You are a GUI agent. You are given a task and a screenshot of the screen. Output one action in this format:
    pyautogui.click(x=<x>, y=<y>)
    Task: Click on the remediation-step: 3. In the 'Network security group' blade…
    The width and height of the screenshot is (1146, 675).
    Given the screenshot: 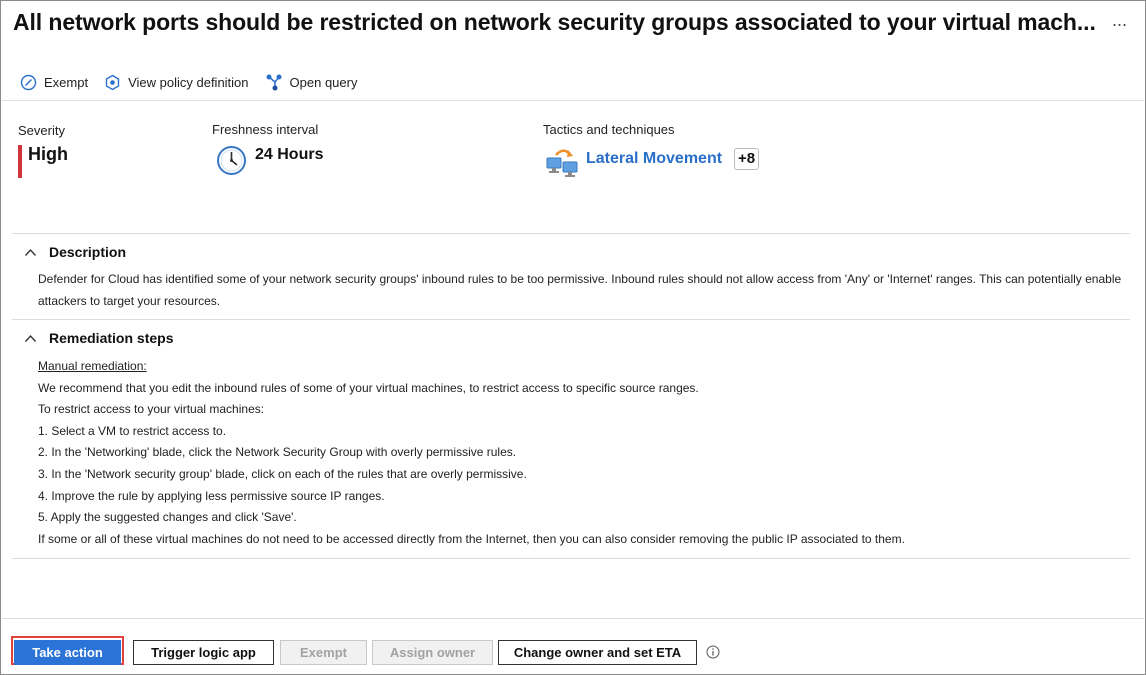 What is the action you would take?
    pyautogui.click(x=282, y=473)
    